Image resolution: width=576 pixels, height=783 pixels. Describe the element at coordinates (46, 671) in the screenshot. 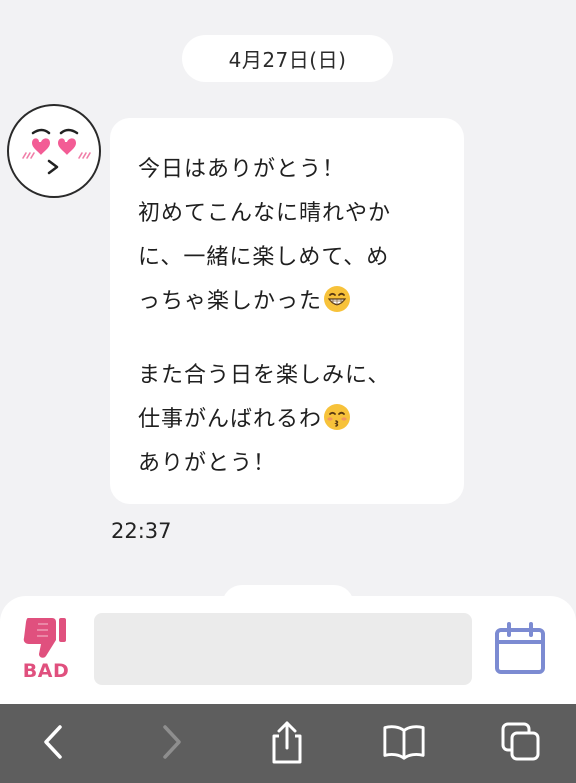

I see `bad-label: BAD` at that location.